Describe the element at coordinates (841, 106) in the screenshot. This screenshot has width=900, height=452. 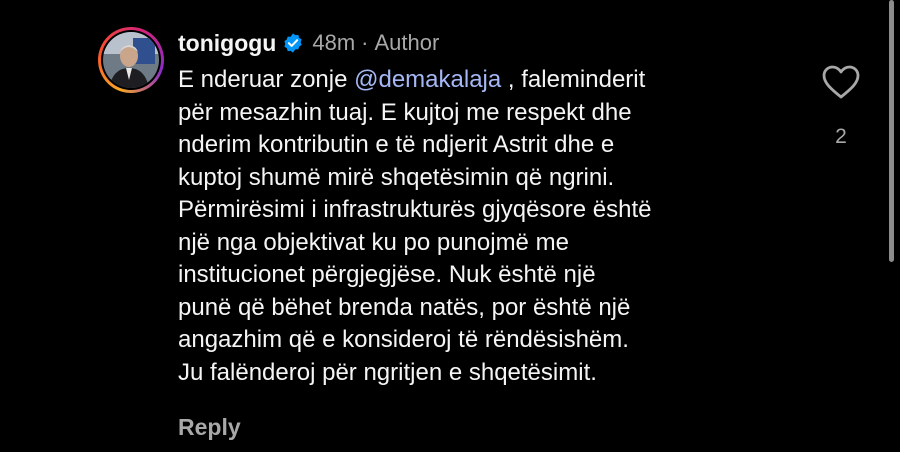
I see `like-area: 2` at that location.